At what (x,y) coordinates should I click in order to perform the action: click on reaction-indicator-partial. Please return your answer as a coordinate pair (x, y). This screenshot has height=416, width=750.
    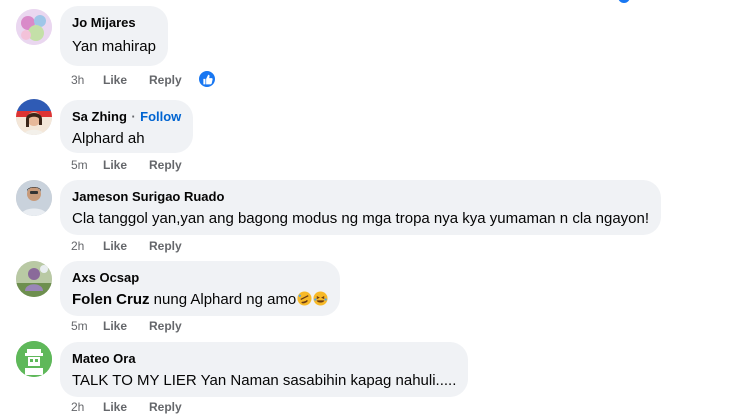
    Looking at the image, I should click on (624, 1).